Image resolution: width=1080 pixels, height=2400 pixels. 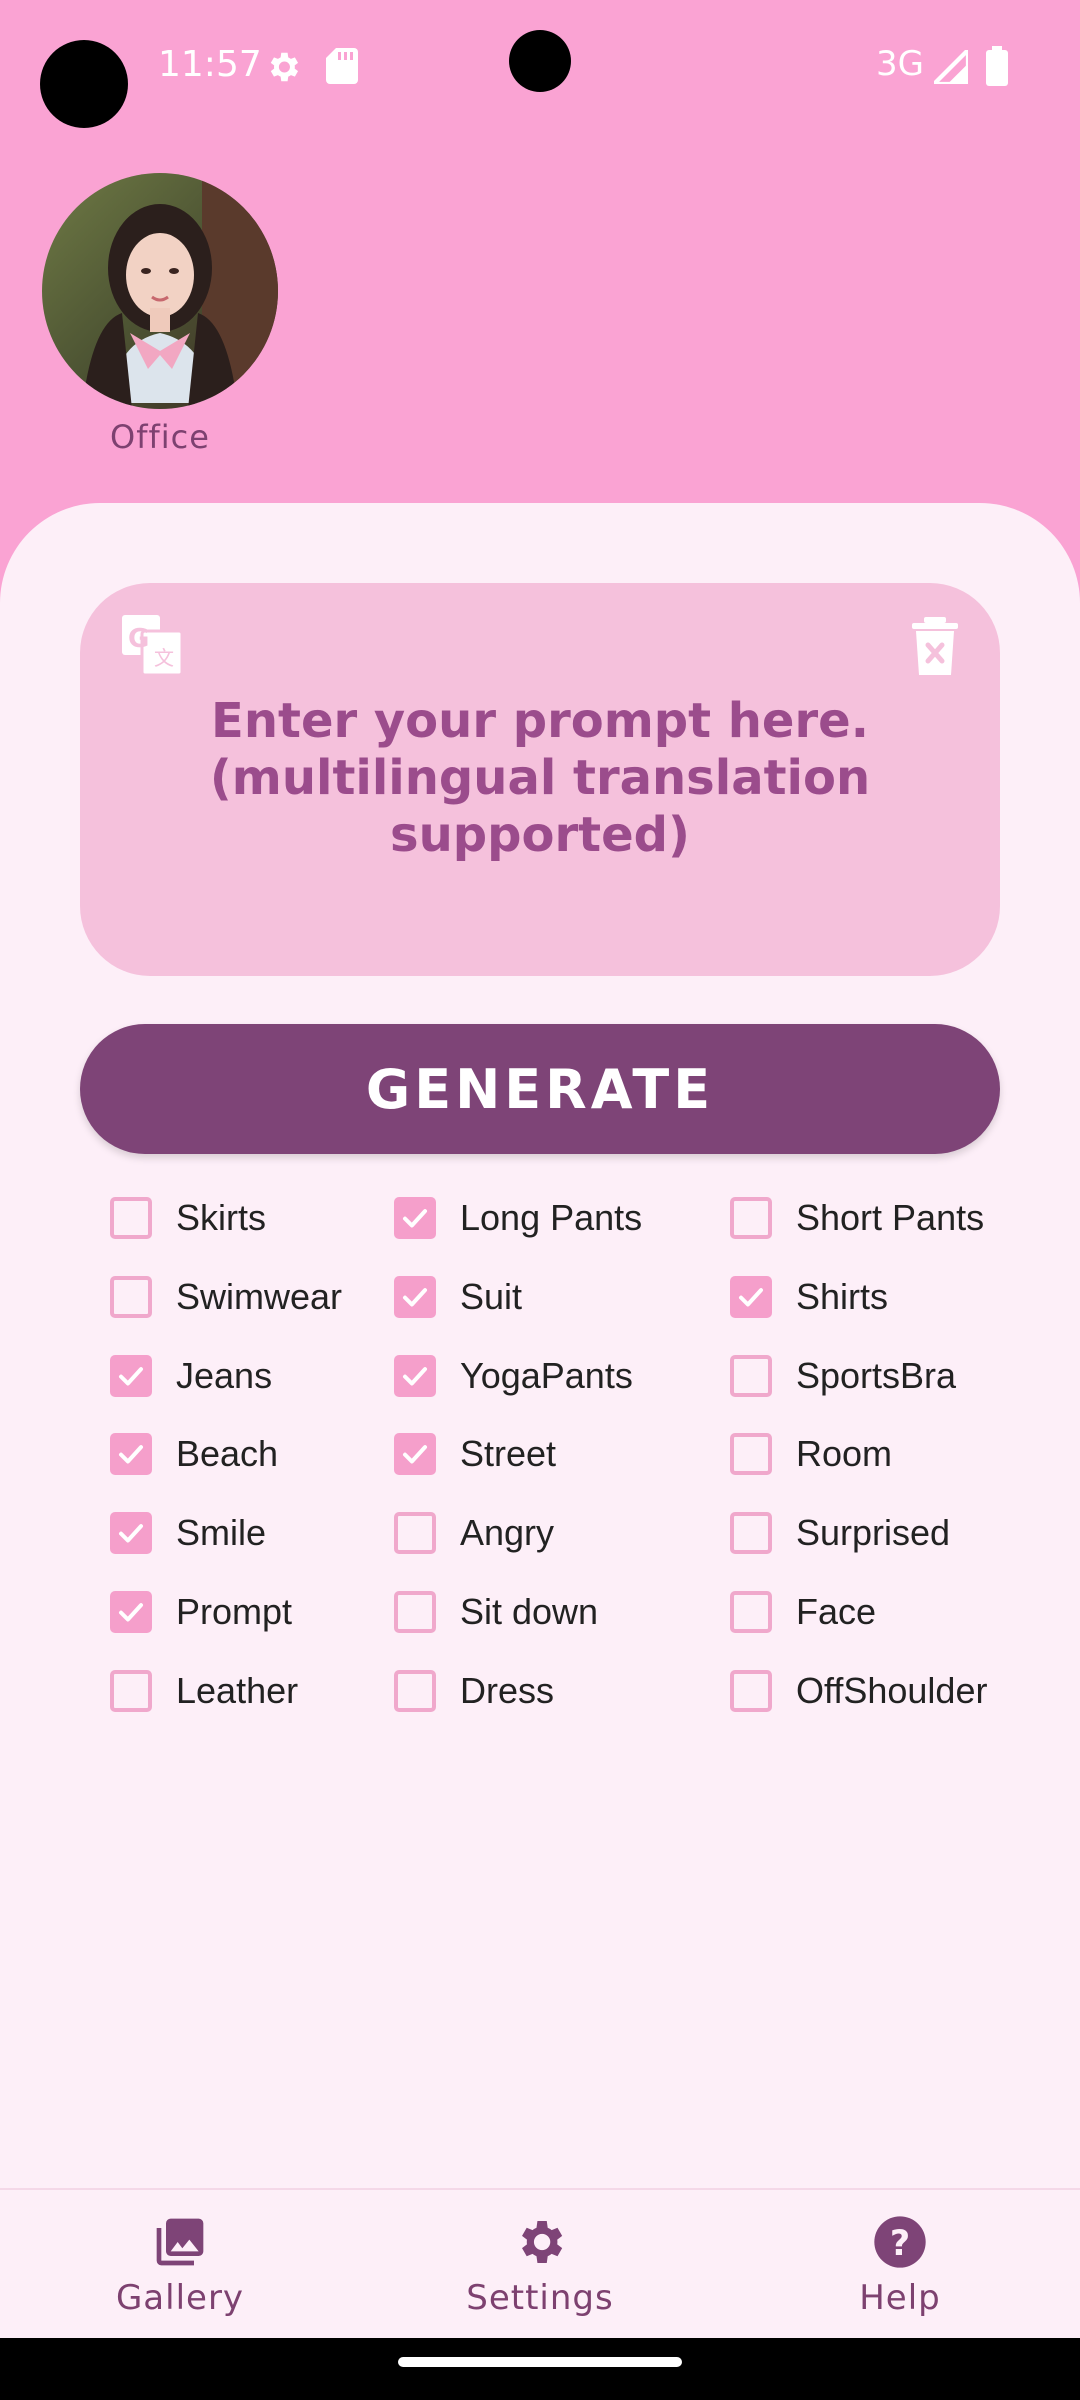 What do you see at coordinates (890, 1217) in the screenshot?
I see `checkbox-label: Short Pants` at bounding box center [890, 1217].